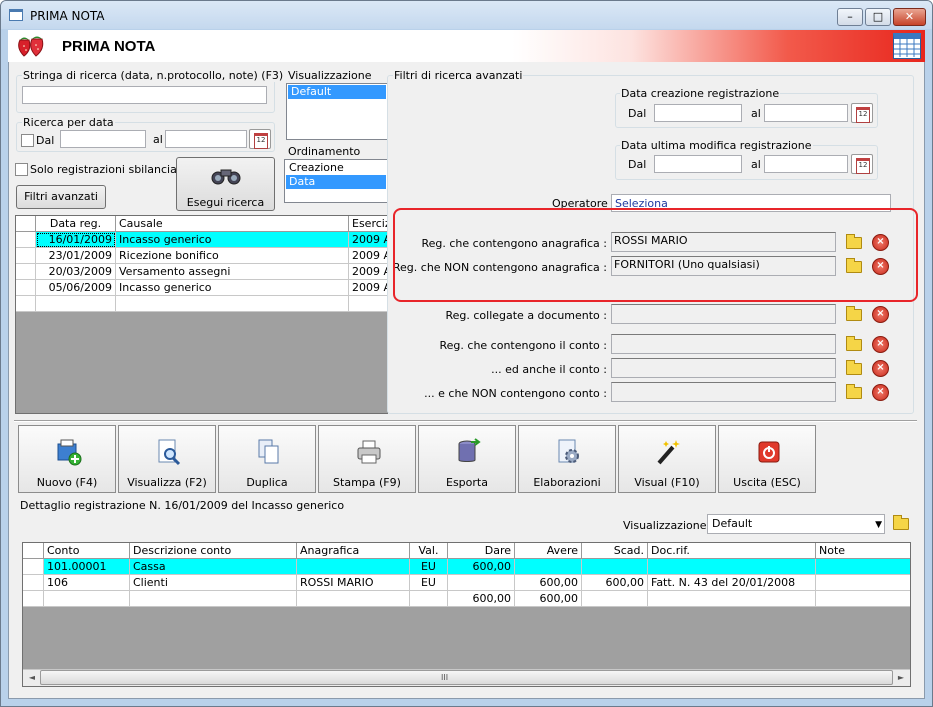  Describe the element at coordinates (167, 459) in the screenshot. I see `view-button: Visualizza (F2)` at that location.